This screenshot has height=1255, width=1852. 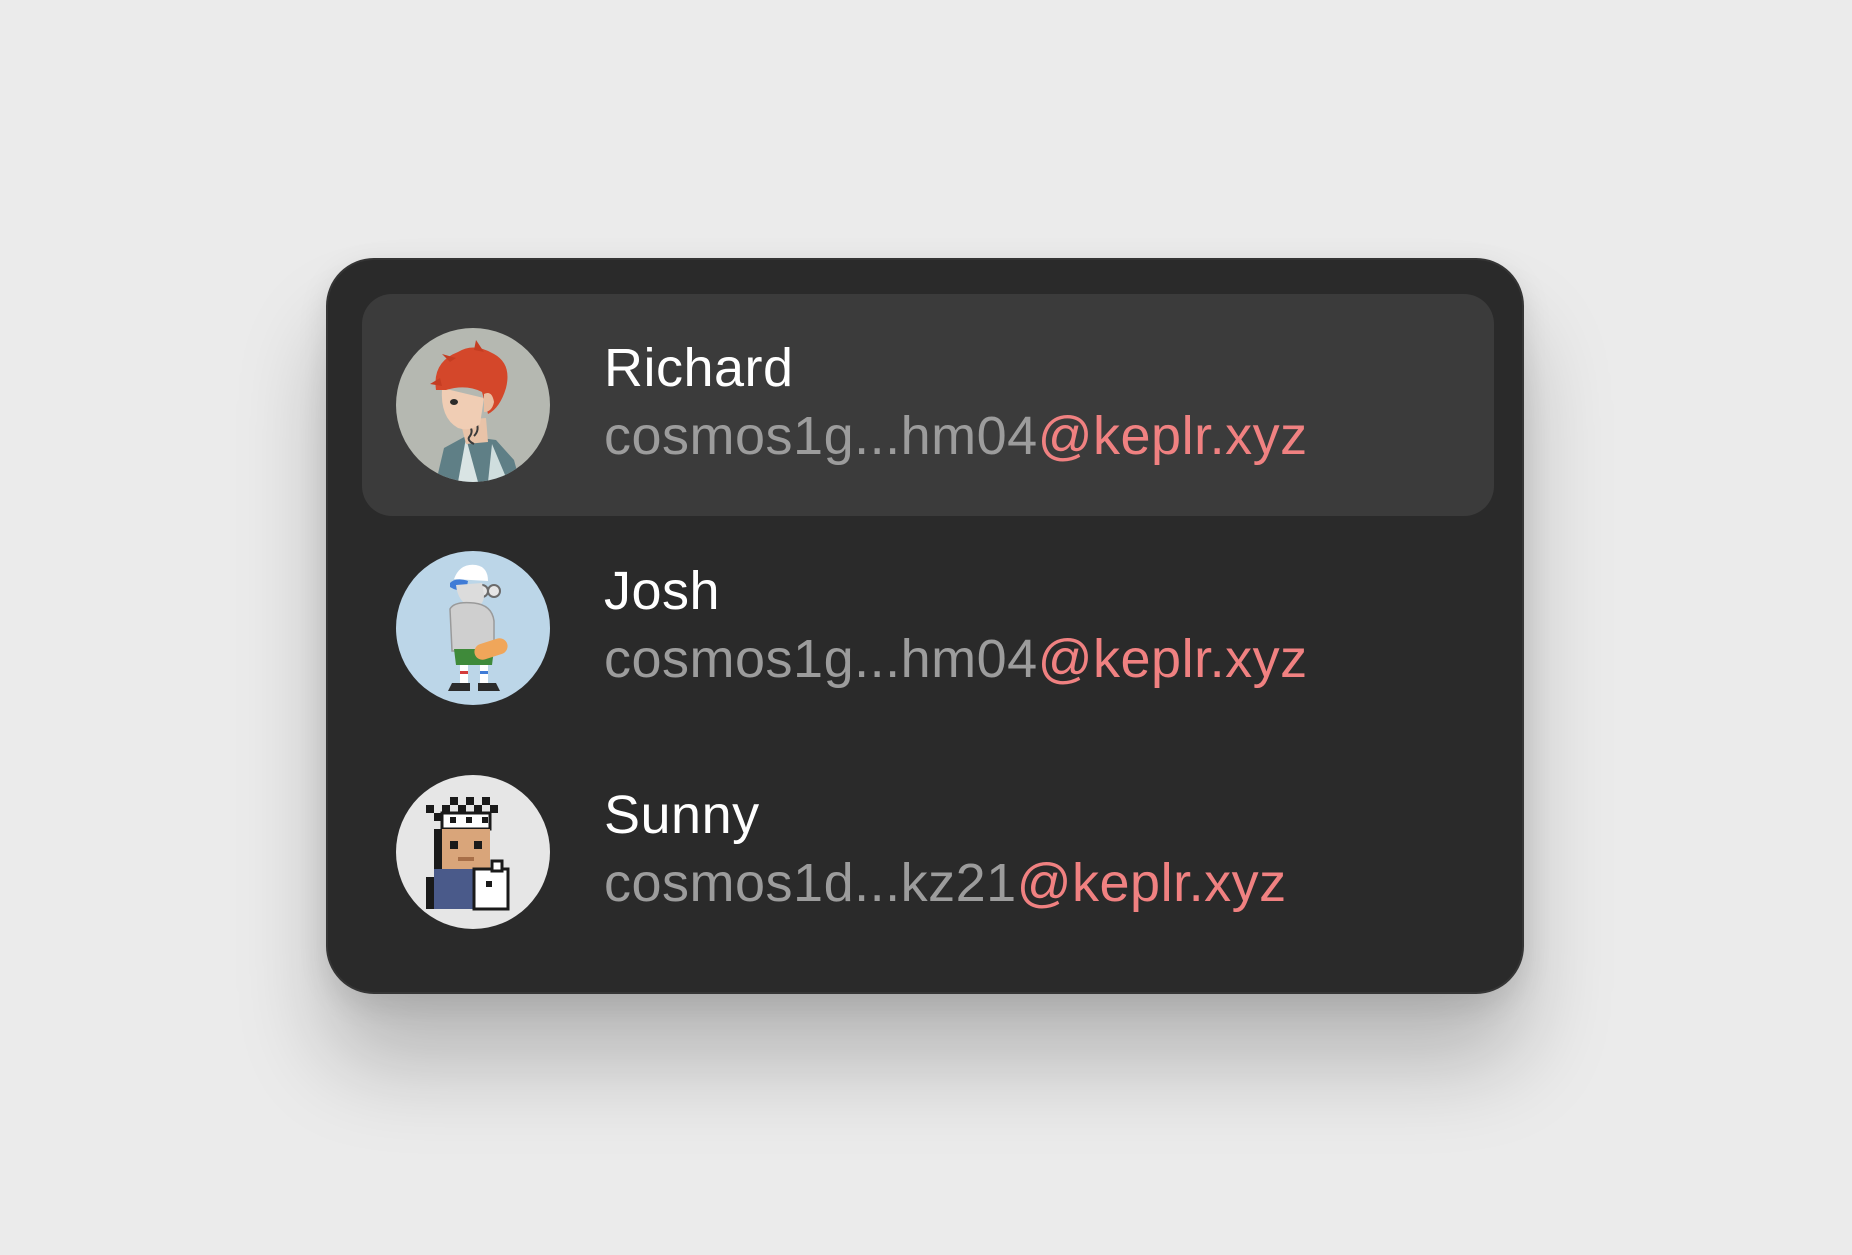 I want to click on account-row-richard: Richard cosmos1g...hm04@keplr.xyz, so click(x=928, y=405).